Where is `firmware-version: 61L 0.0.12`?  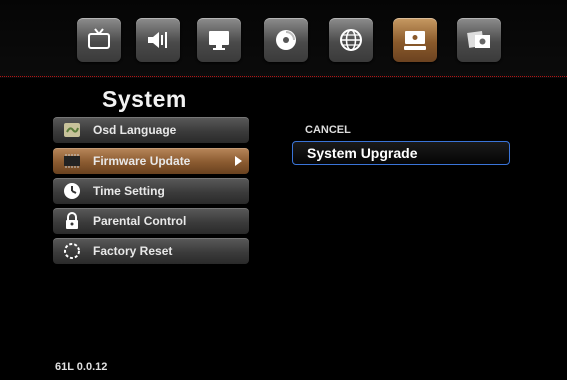 firmware-version: 61L 0.0.12 is located at coordinates (81, 367).